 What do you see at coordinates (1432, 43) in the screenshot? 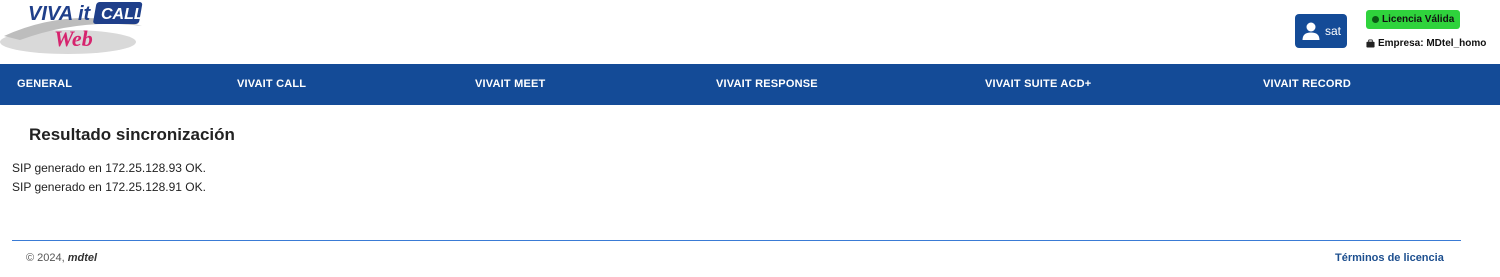
I see `company-label: Empresa: MDtel_homo` at bounding box center [1432, 43].